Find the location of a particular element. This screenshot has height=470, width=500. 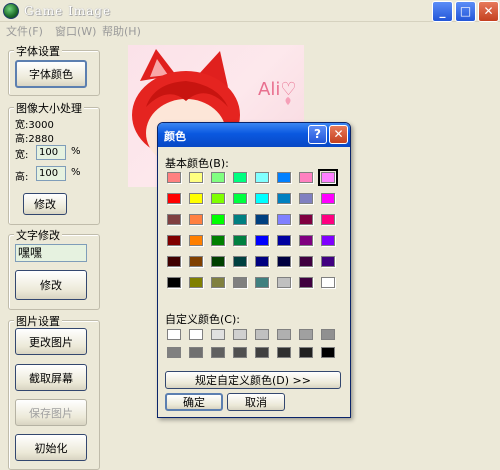

color-dialog-titlebar: 颜色 ? ✕ is located at coordinates (254, 135).